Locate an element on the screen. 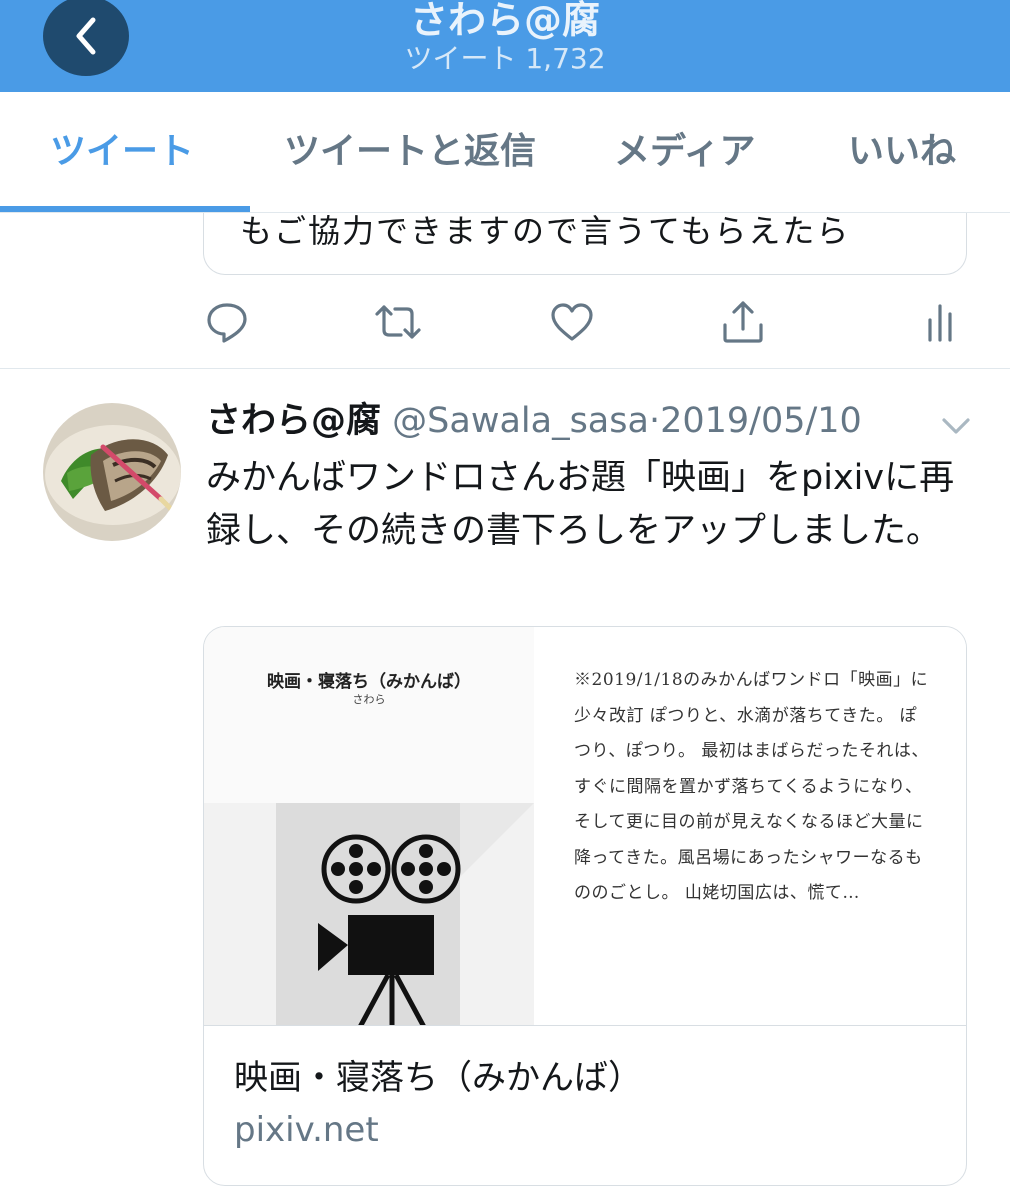  avatar-image is located at coordinates (112, 472).